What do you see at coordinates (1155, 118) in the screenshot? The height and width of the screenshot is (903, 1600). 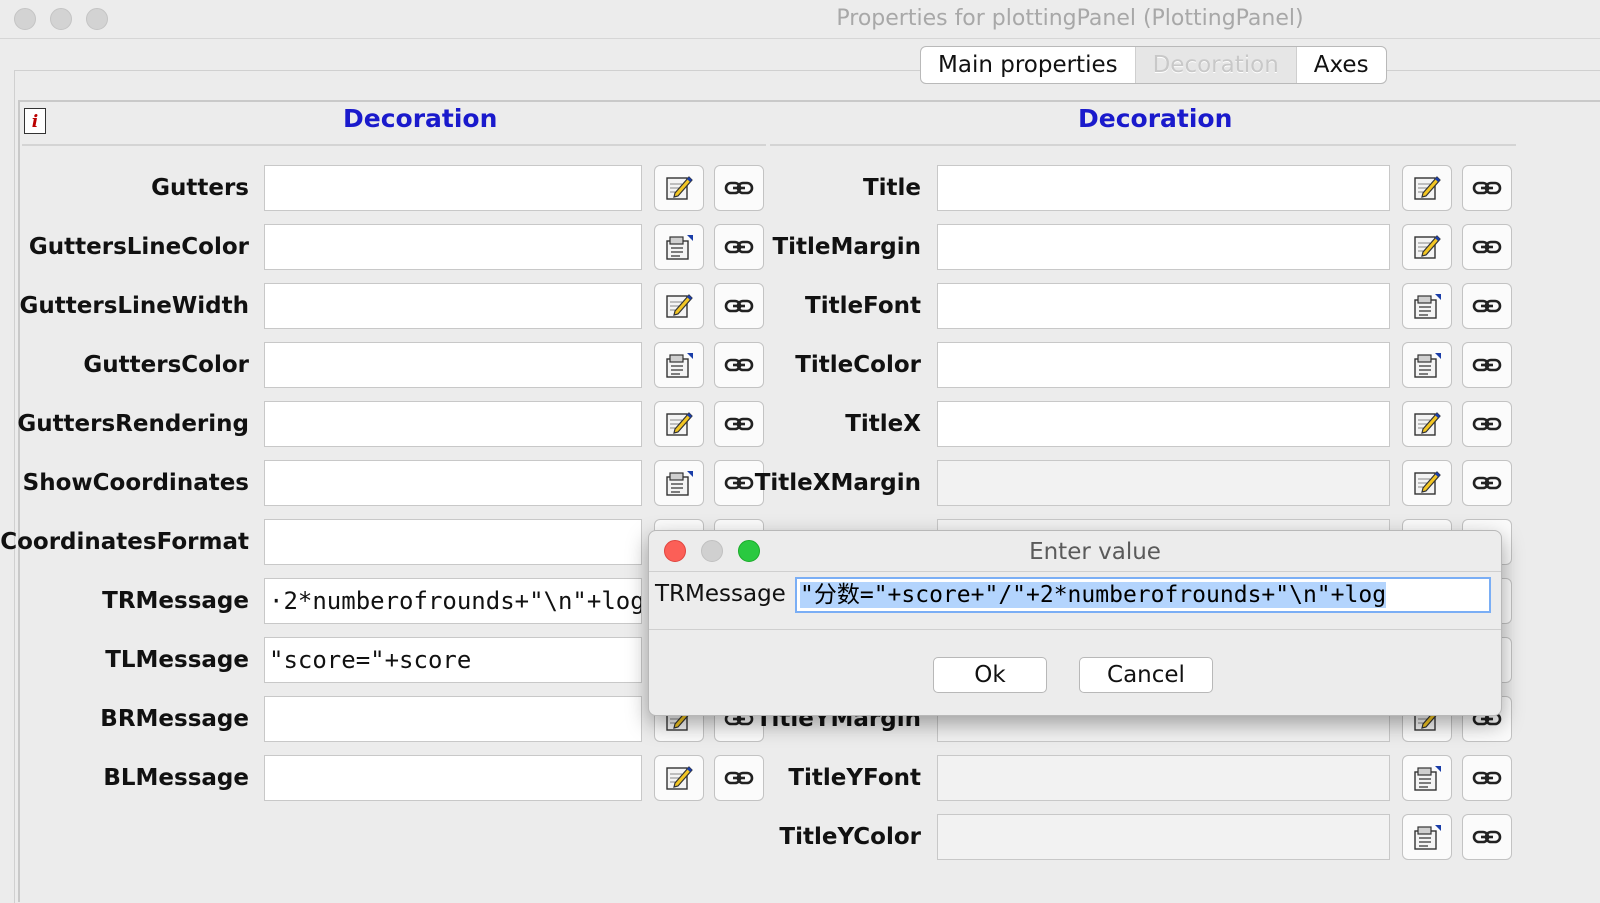 I see `right-section-title: Decoration` at bounding box center [1155, 118].